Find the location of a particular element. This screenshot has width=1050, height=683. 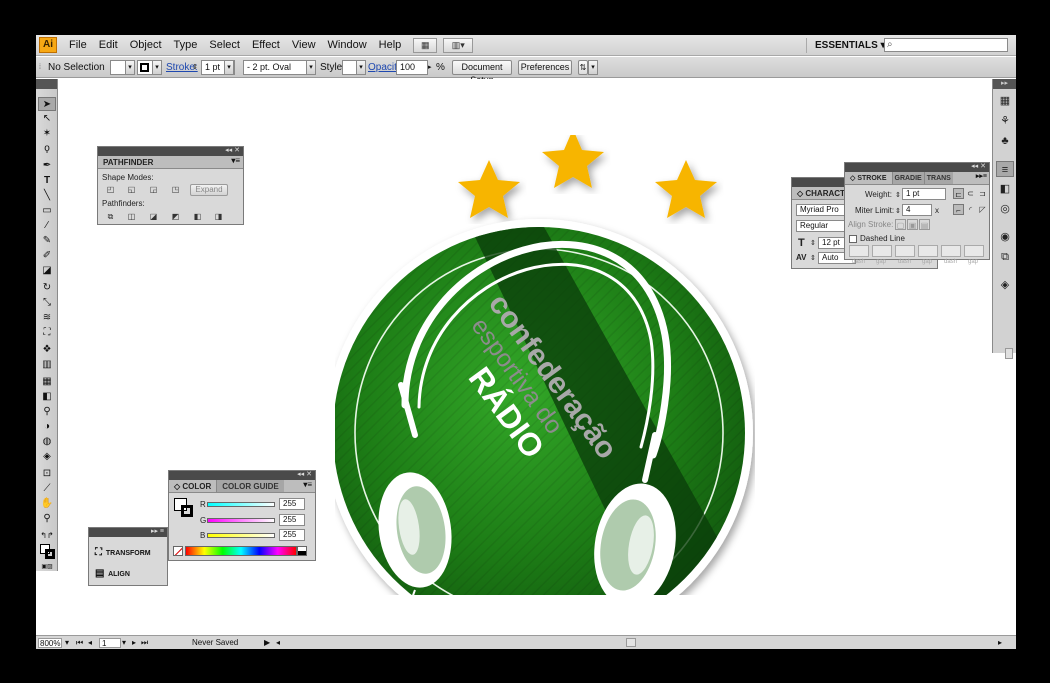

divide-icon: ⧉ is located at coordinates (110, 216).